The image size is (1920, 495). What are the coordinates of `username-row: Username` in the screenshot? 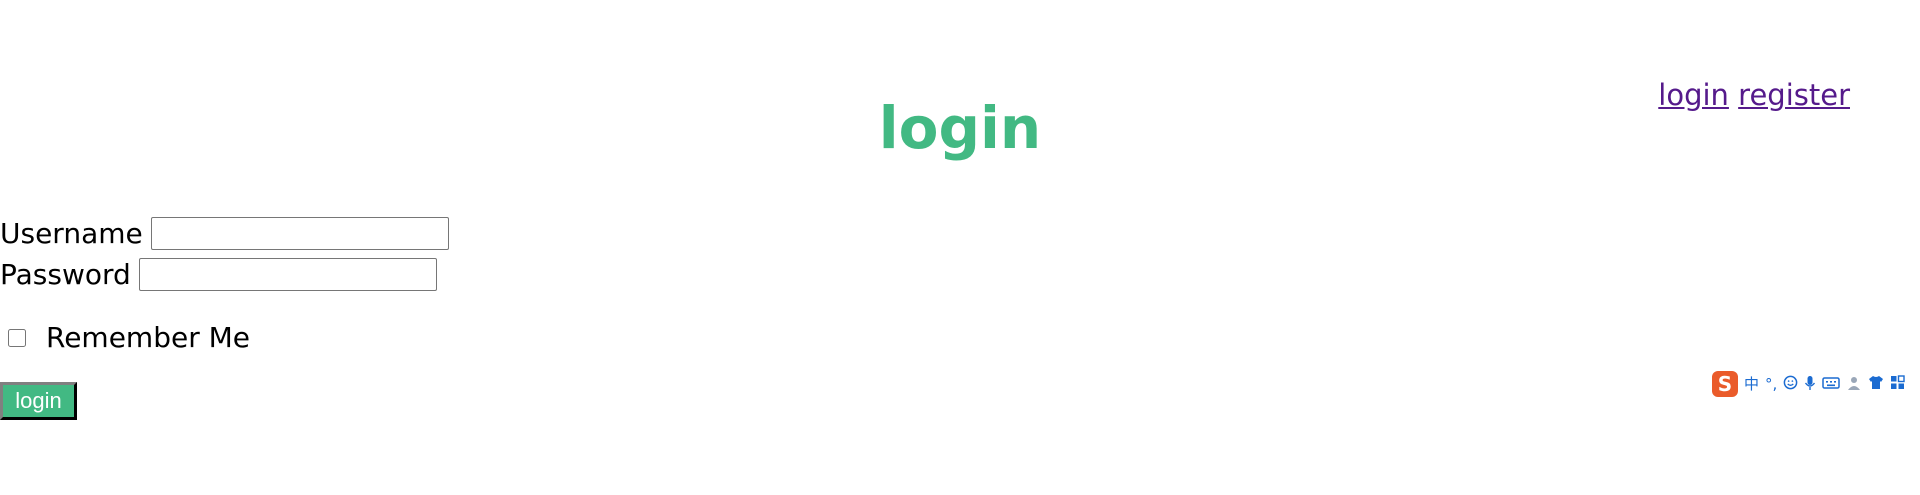 It's located at (224, 233).